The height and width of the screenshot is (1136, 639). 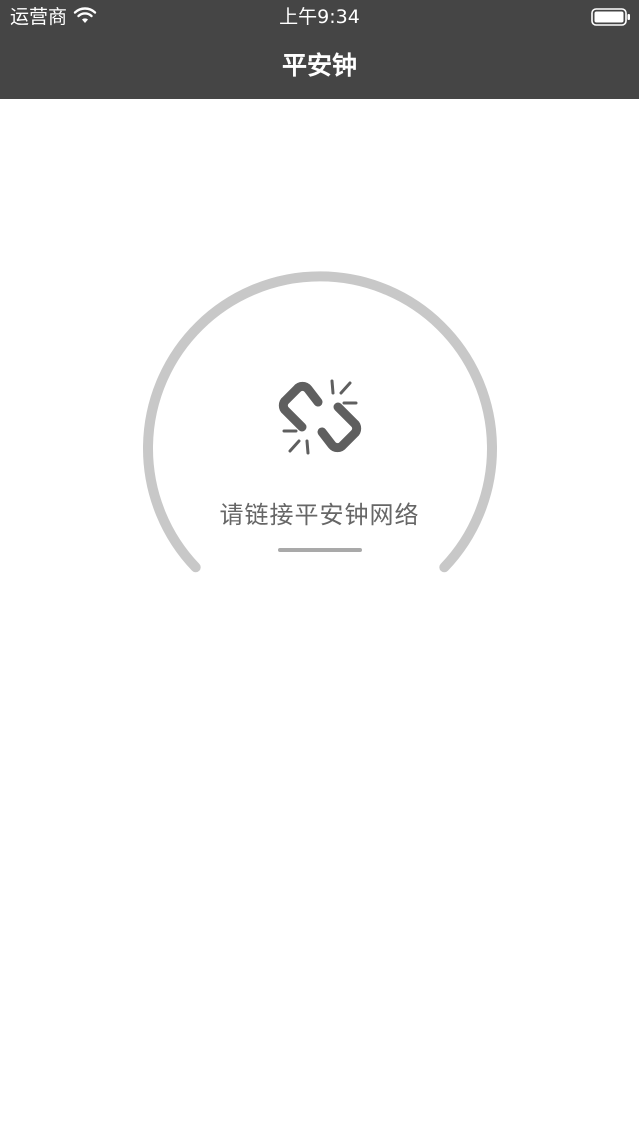 What do you see at coordinates (319, 515) in the screenshot?
I see `connect-network-message: 请链接平安钟网络` at bounding box center [319, 515].